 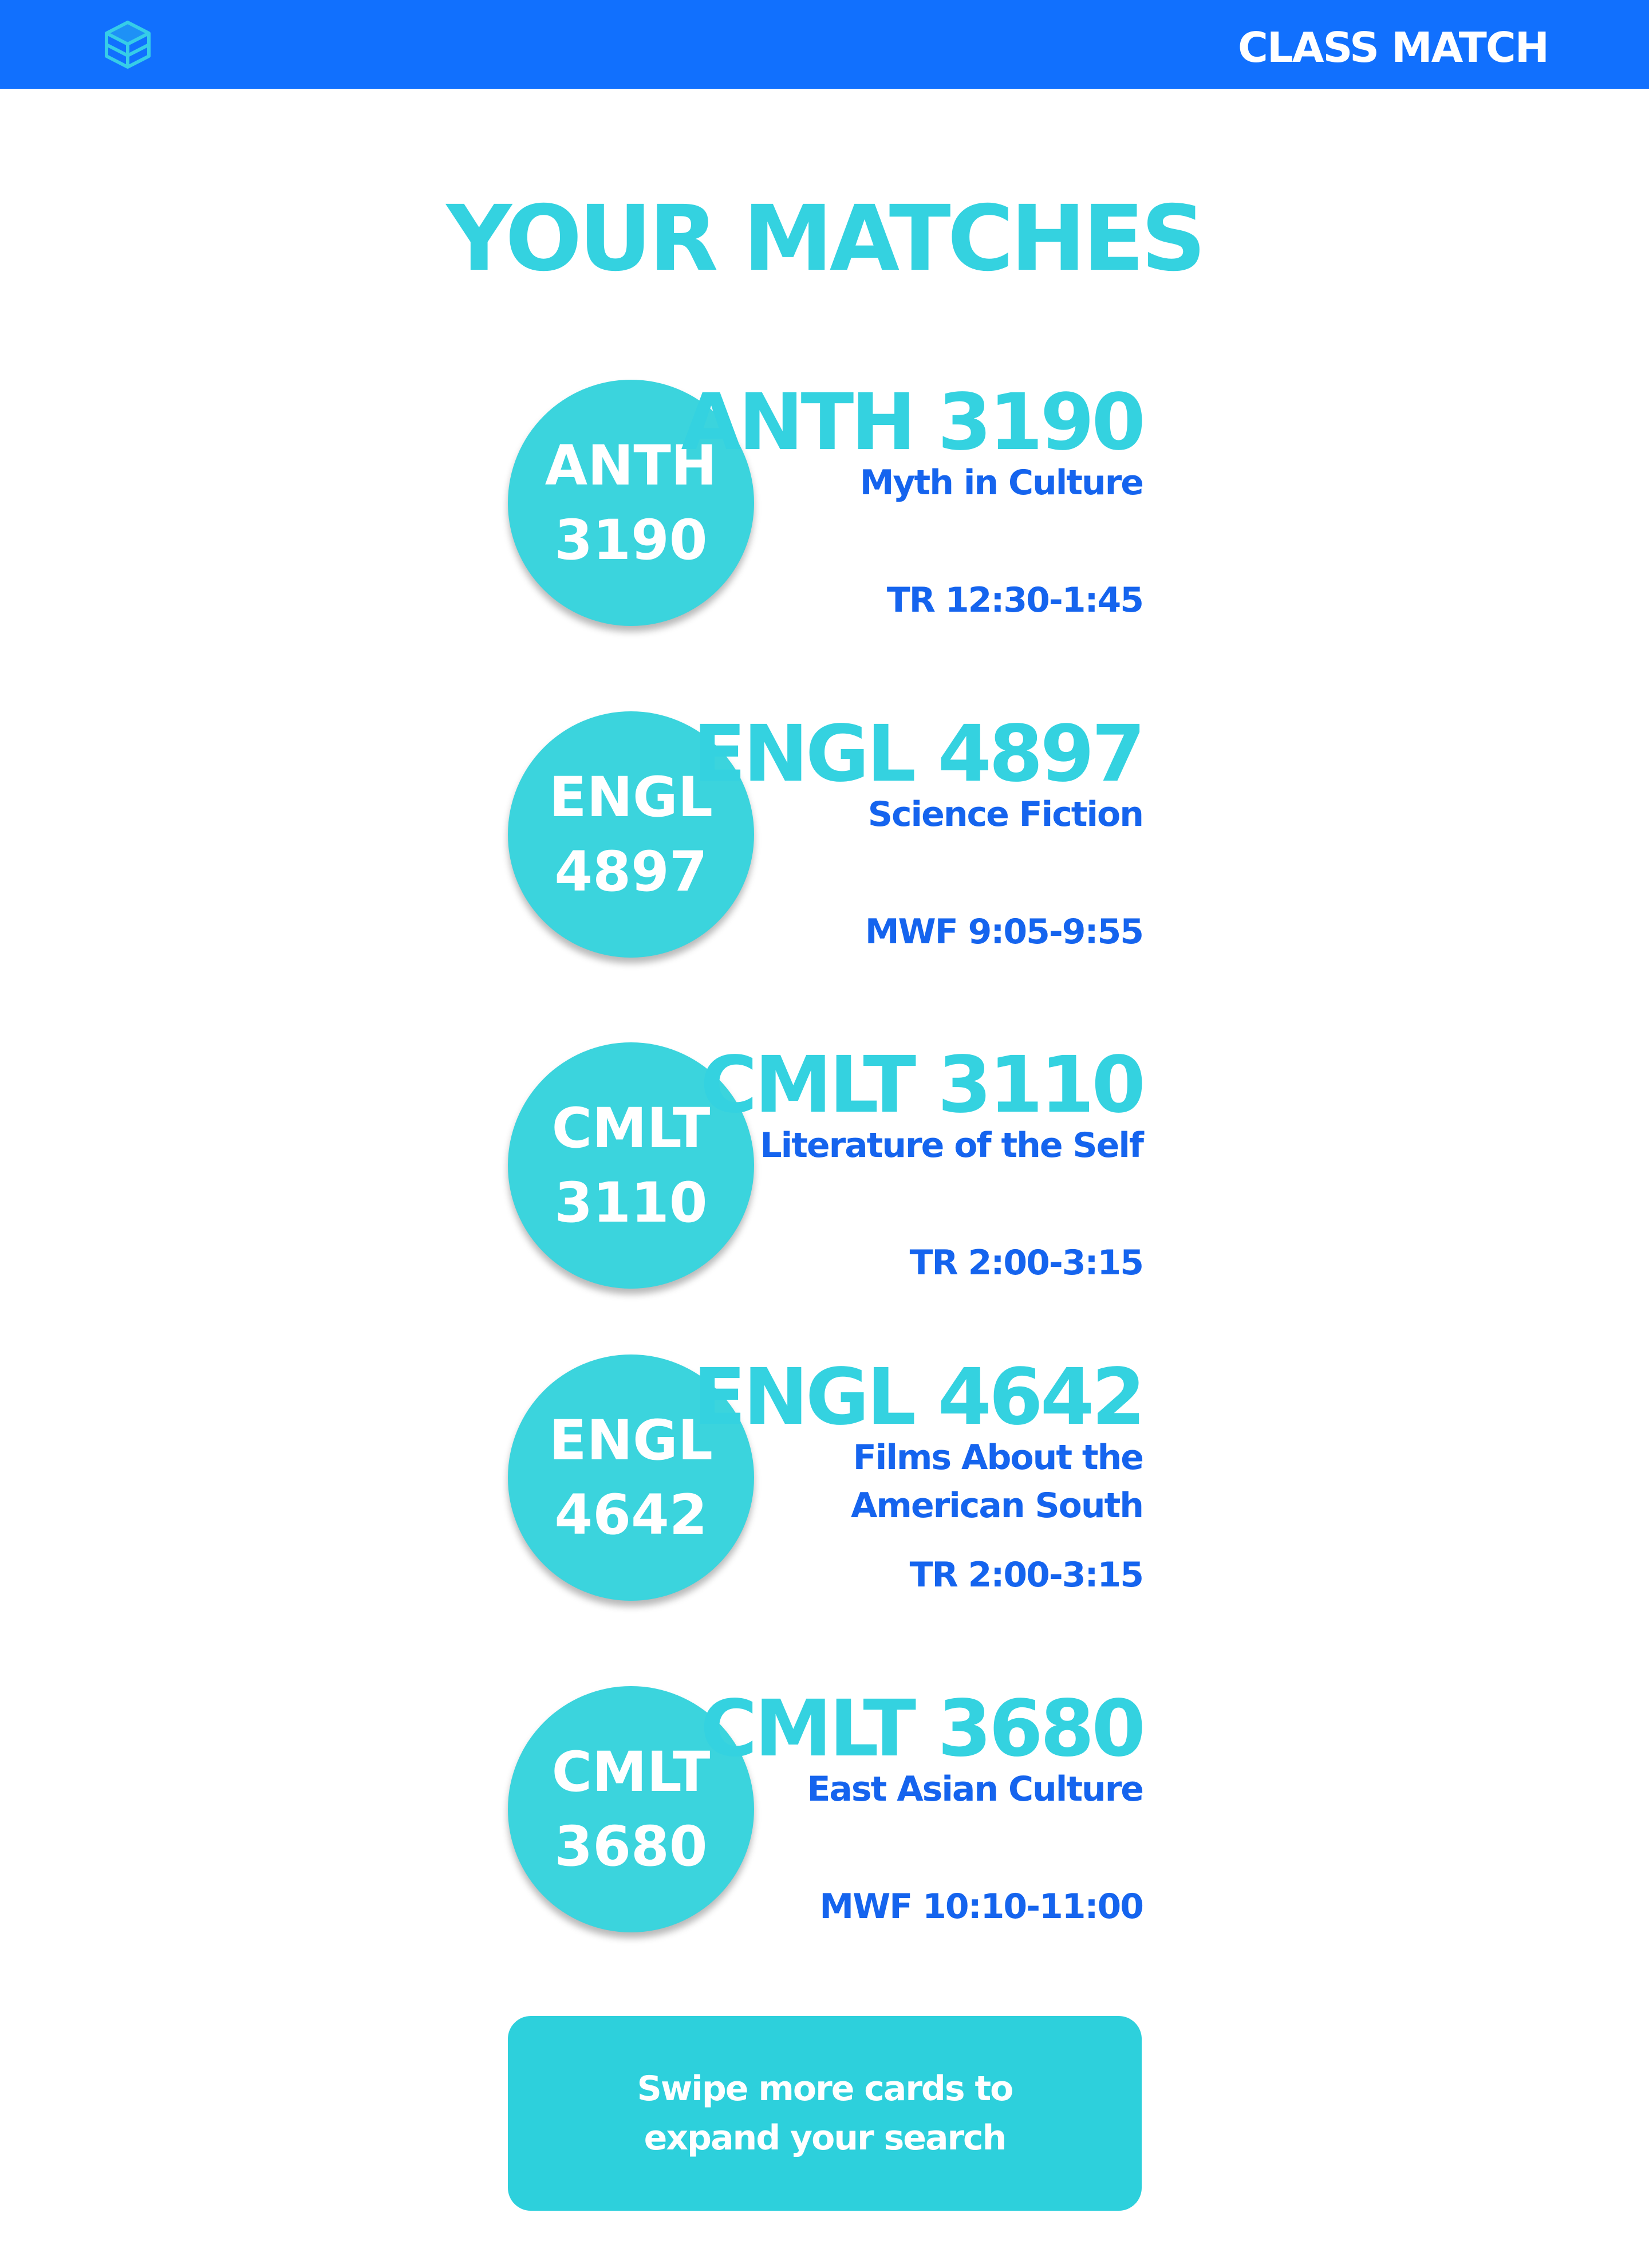 I want to click on course-code: CMLT 3680, so click(x=923, y=1729).